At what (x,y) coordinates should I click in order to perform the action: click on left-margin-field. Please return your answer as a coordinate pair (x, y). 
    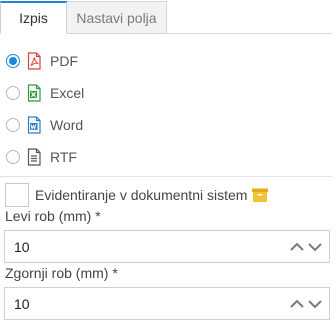
    Looking at the image, I should click on (167, 246).